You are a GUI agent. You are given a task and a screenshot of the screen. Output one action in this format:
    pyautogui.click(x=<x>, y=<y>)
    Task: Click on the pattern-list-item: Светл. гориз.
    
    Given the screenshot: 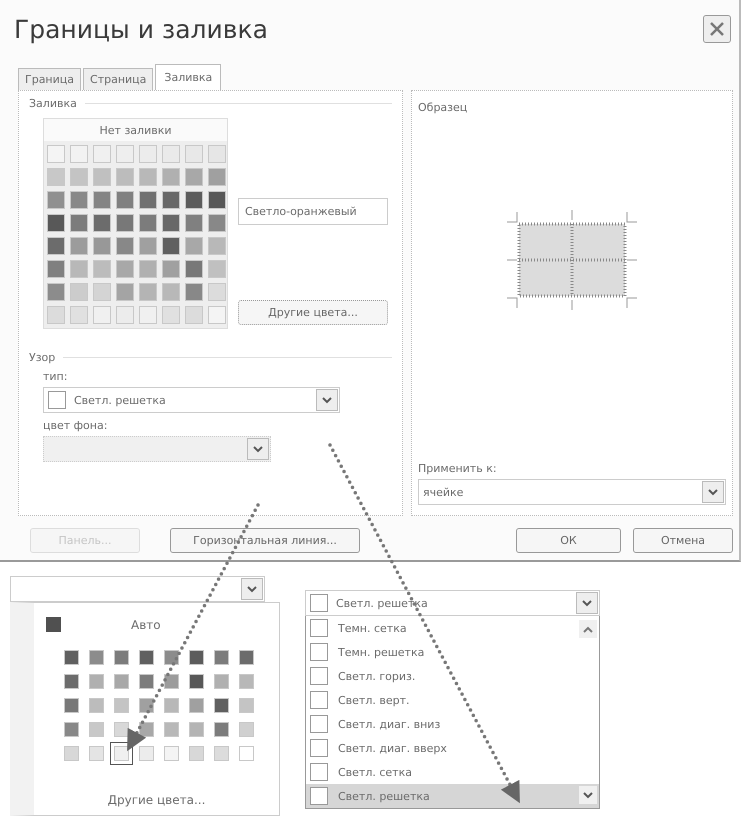 What is the action you would take?
    pyautogui.click(x=452, y=676)
    